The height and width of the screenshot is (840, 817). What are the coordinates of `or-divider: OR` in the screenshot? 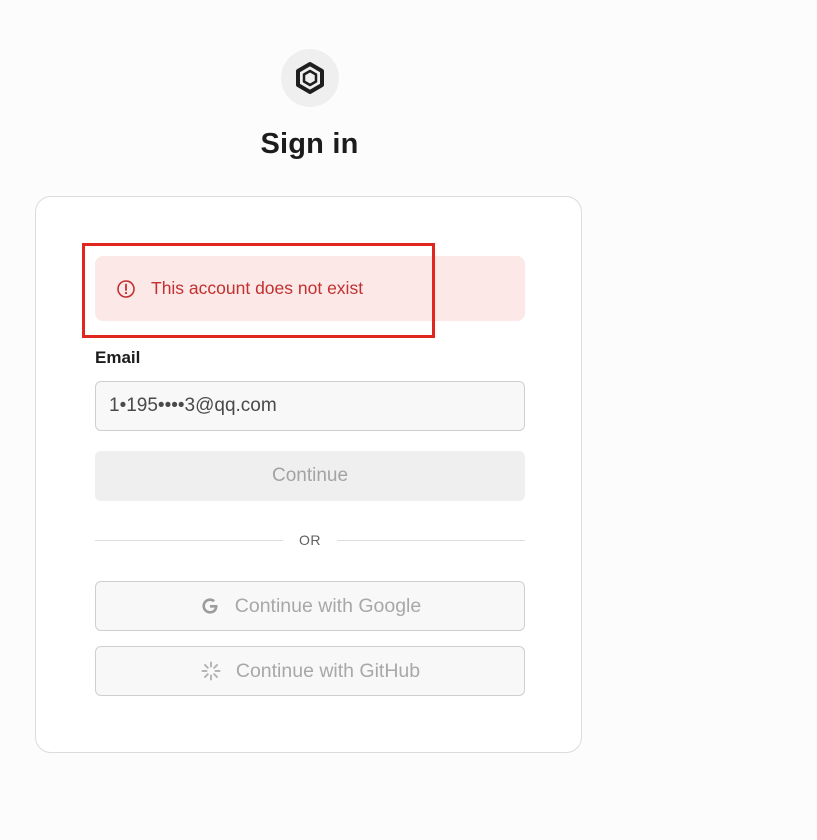 It's located at (310, 540).